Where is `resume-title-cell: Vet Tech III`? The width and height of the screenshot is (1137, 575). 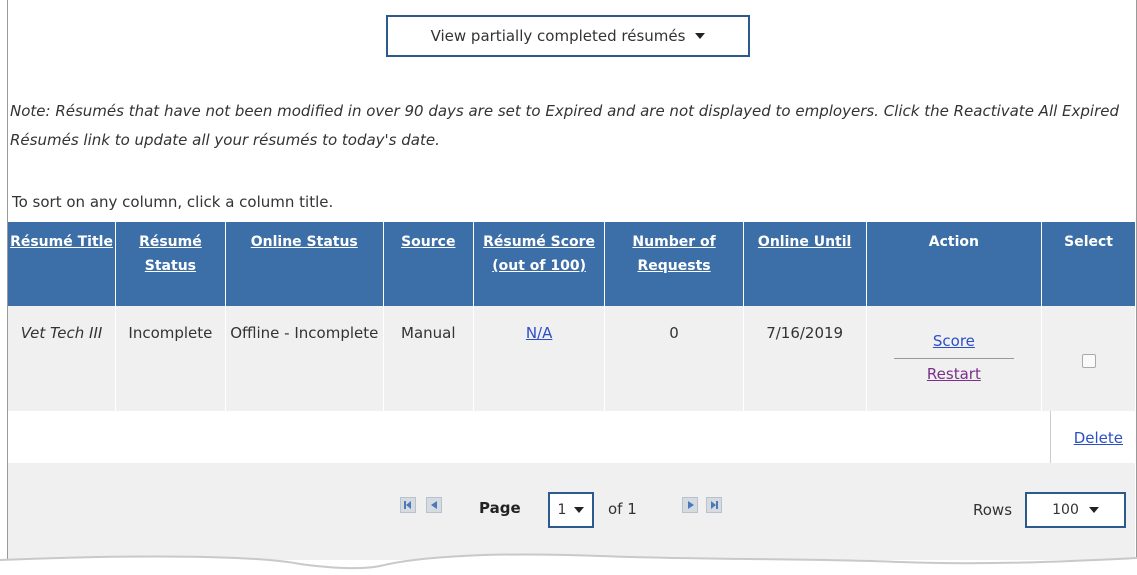 resume-title-cell: Vet Tech III is located at coordinates (62, 365).